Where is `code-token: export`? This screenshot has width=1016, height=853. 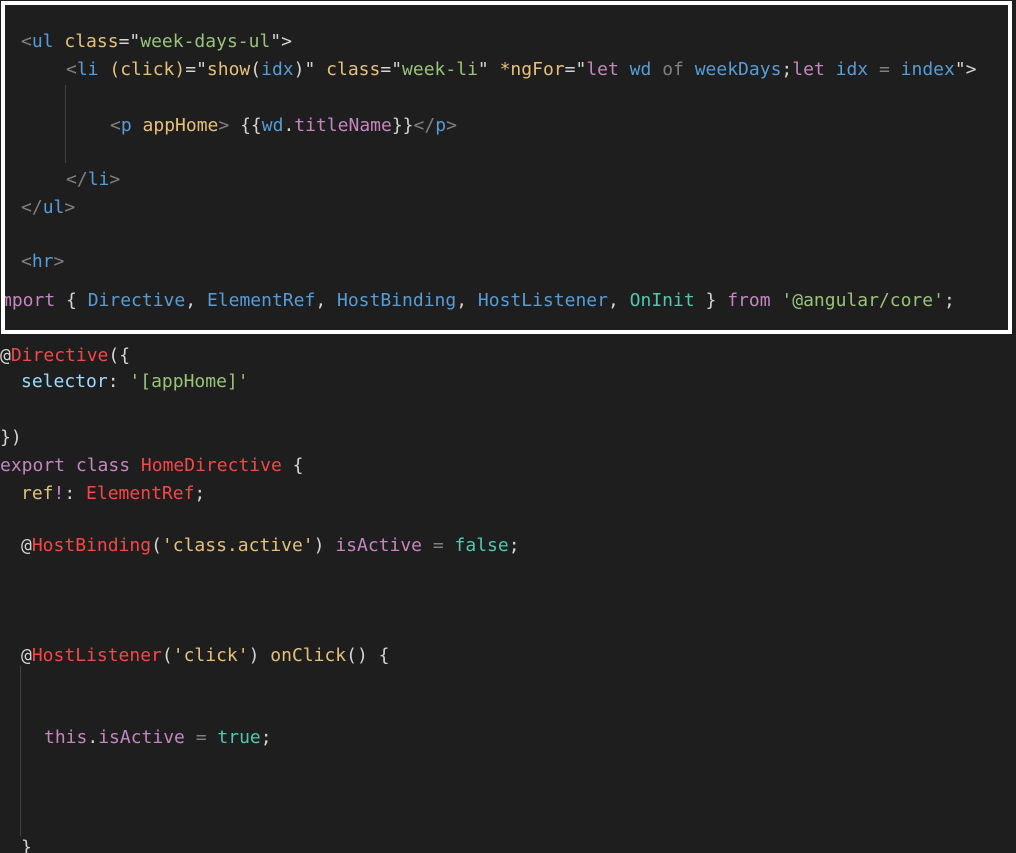 code-token: export is located at coordinates (33, 465).